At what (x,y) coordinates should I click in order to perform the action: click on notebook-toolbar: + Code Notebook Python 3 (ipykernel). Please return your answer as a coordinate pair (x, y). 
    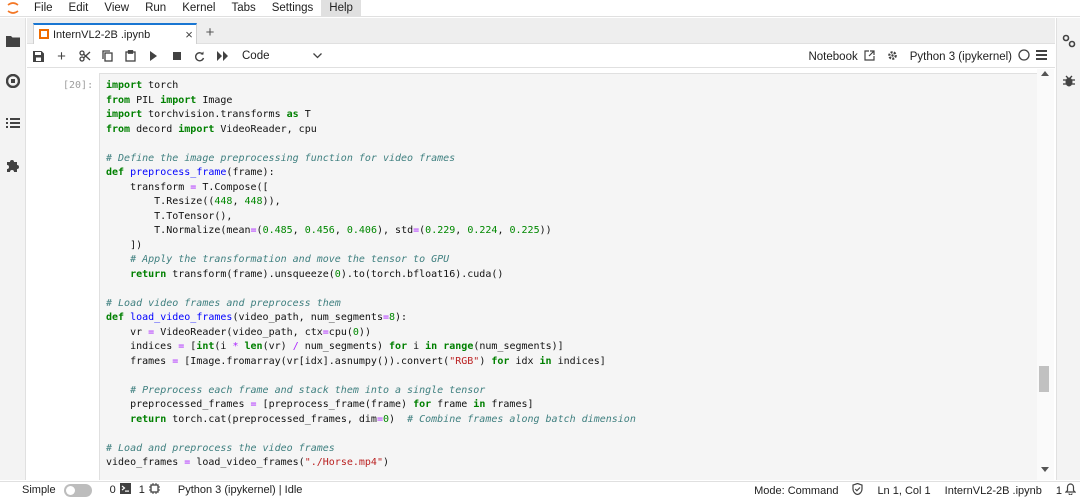
    Looking at the image, I should click on (541, 56).